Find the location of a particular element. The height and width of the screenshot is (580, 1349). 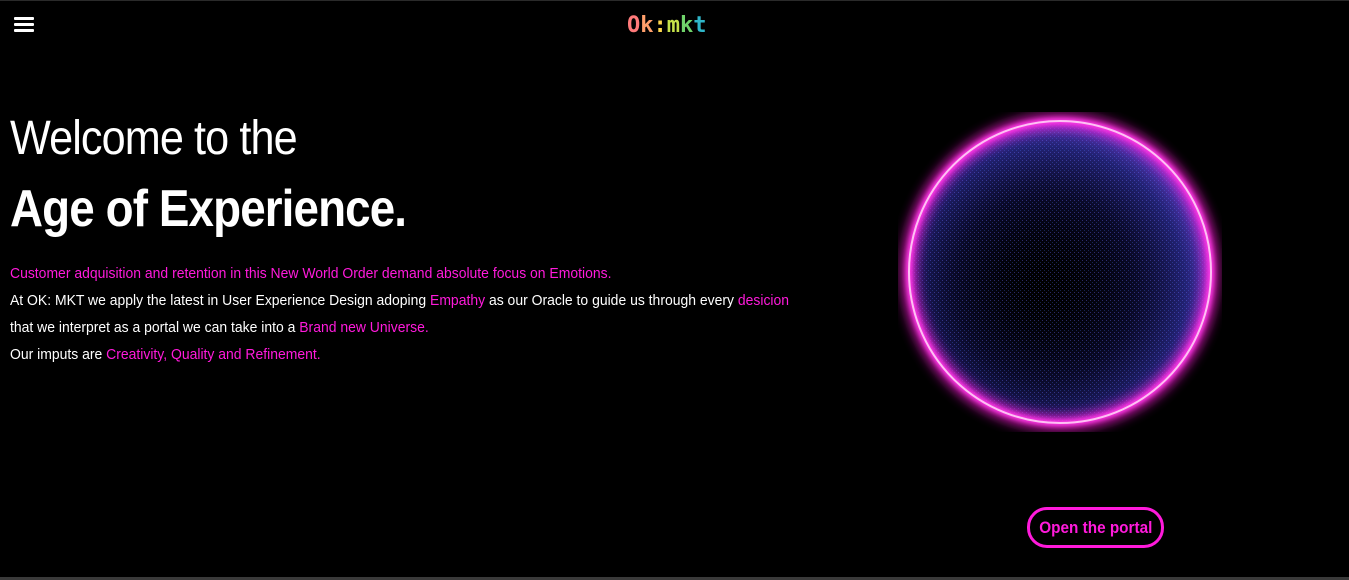

open-portal-button: Open the portal is located at coordinates (1095, 527).